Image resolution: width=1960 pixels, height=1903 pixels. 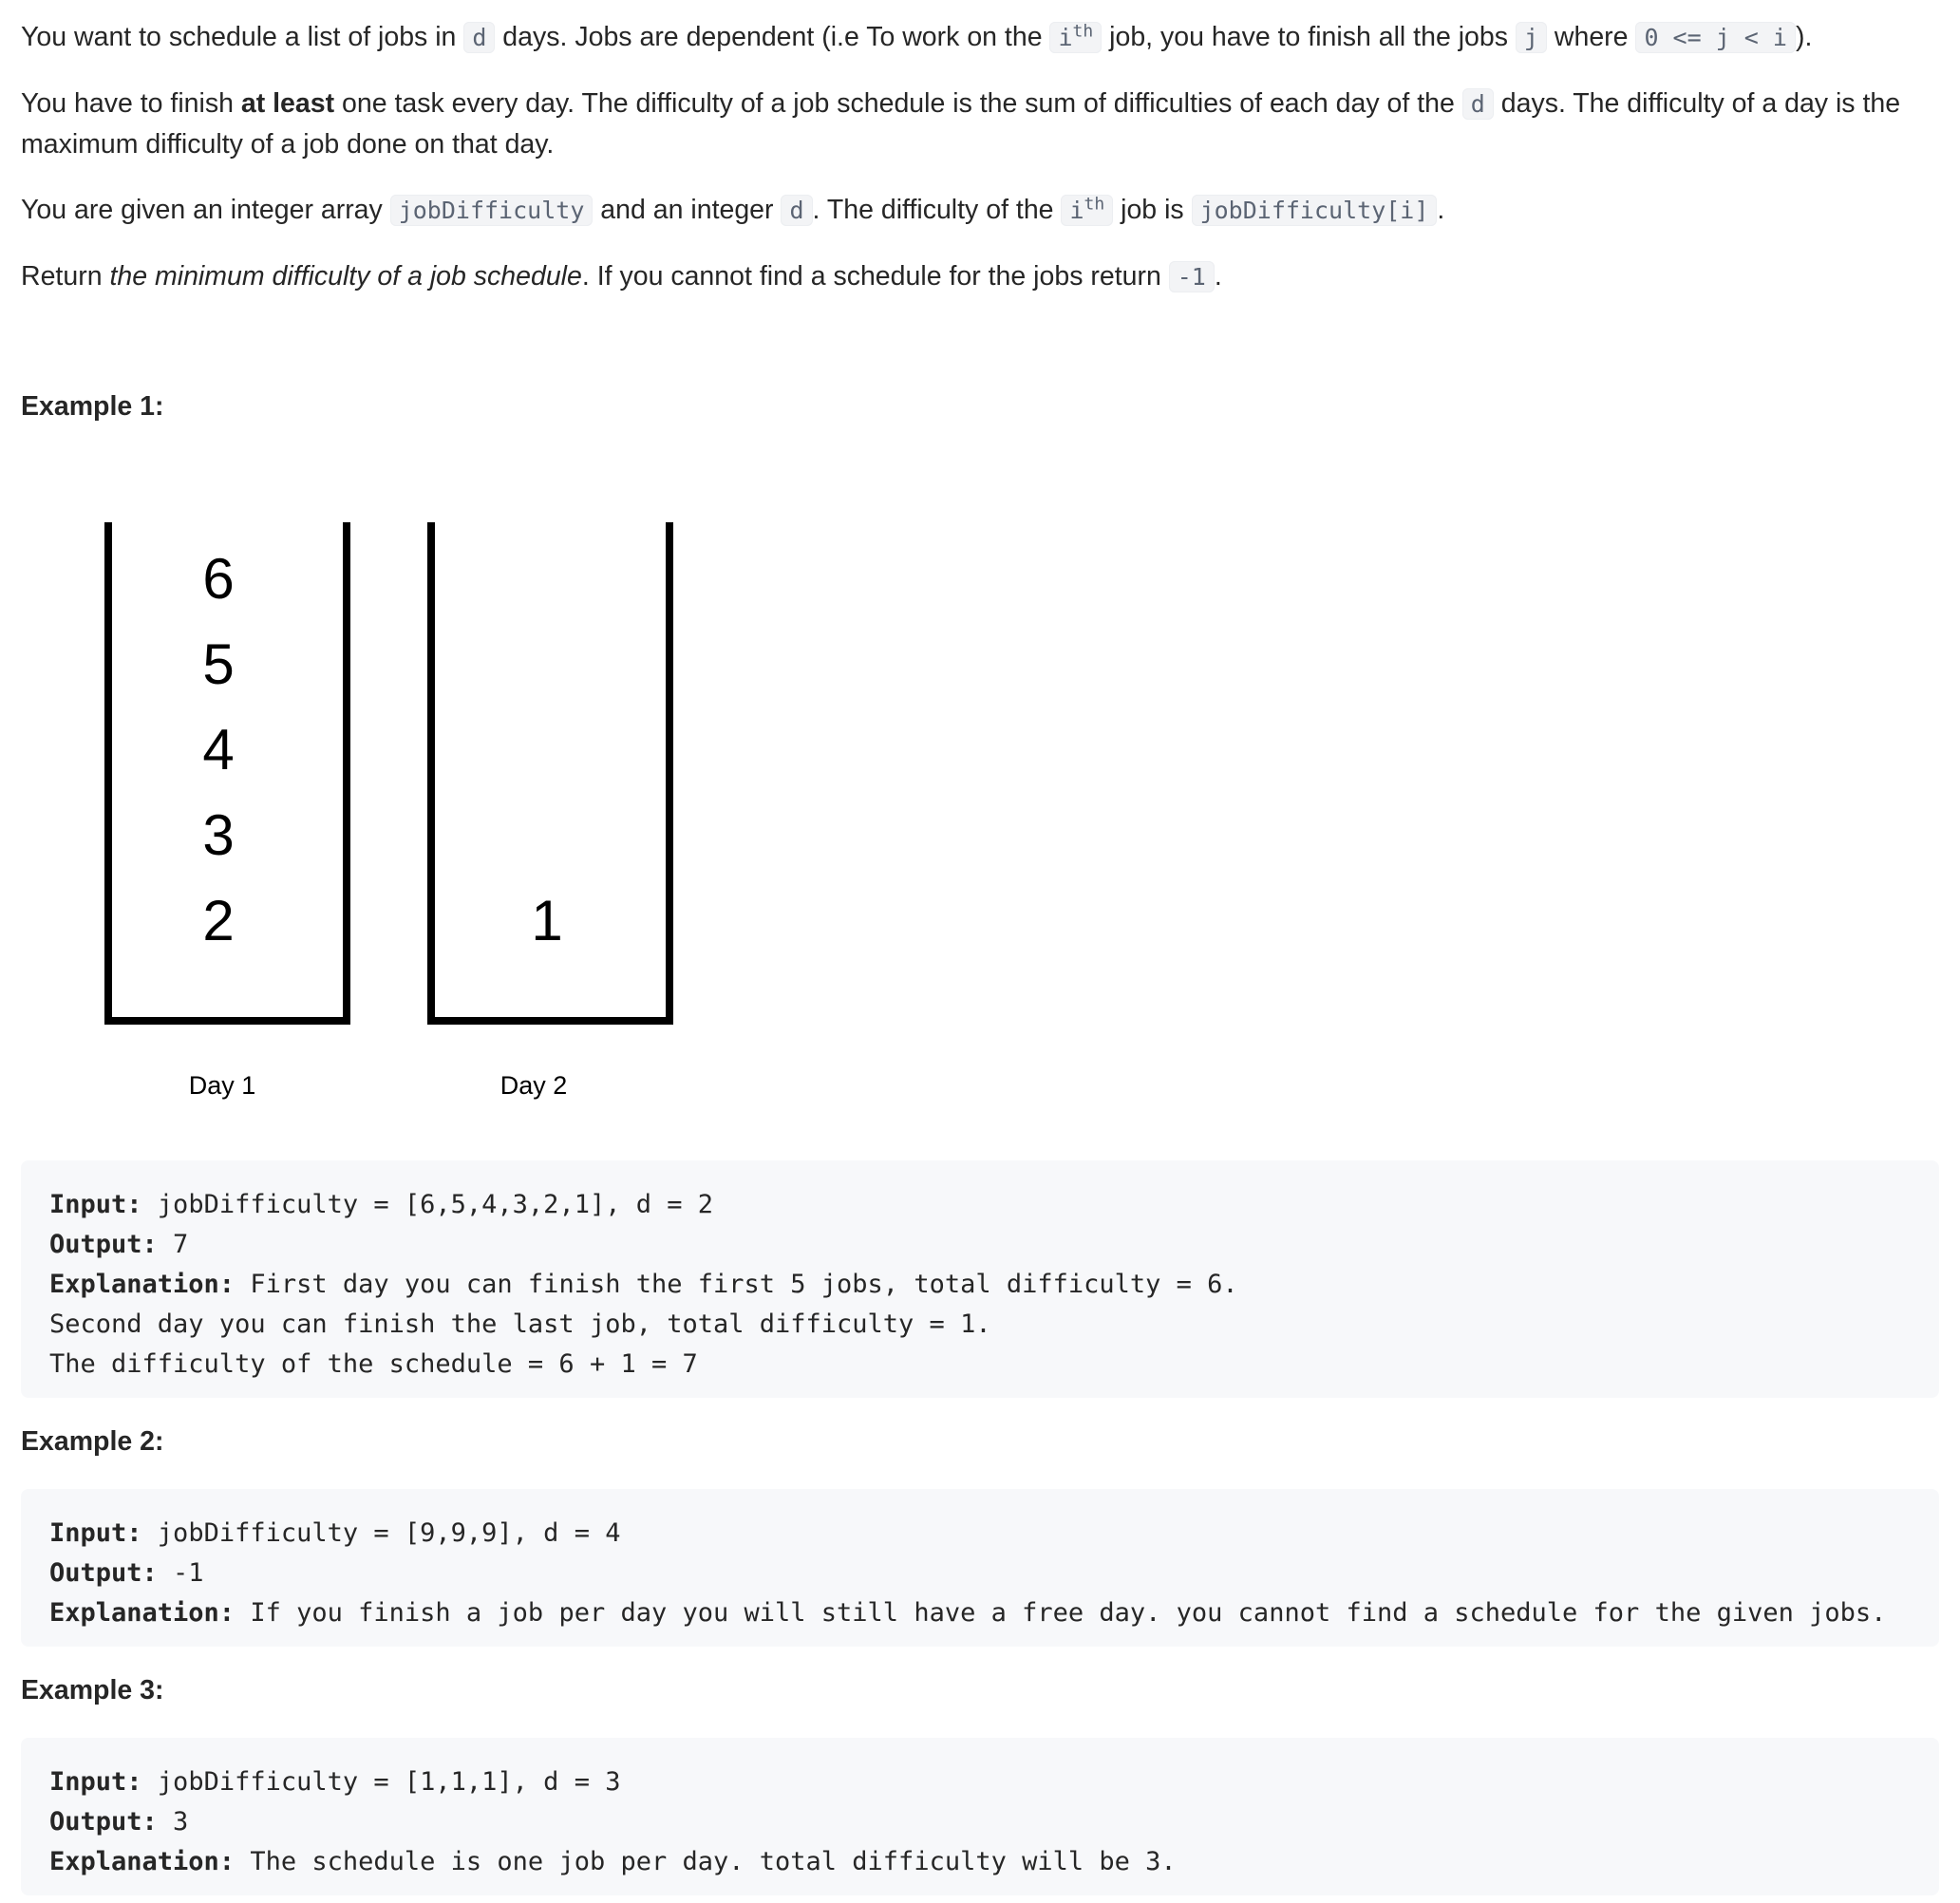 I want to click on example-1-figure: 6 5 4 3 2 1 Day 1 Day 2, so click(x=382, y=816).